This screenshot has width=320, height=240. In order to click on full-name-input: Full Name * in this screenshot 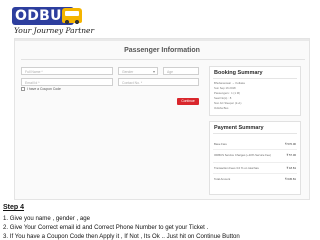, I will do `click(67, 71)`.